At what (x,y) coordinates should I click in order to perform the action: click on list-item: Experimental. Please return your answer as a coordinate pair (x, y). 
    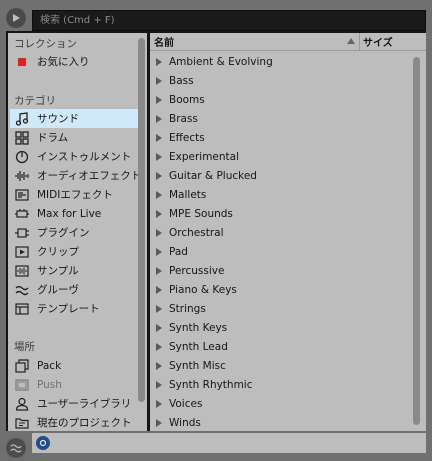
    Looking at the image, I should click on (279, 156).